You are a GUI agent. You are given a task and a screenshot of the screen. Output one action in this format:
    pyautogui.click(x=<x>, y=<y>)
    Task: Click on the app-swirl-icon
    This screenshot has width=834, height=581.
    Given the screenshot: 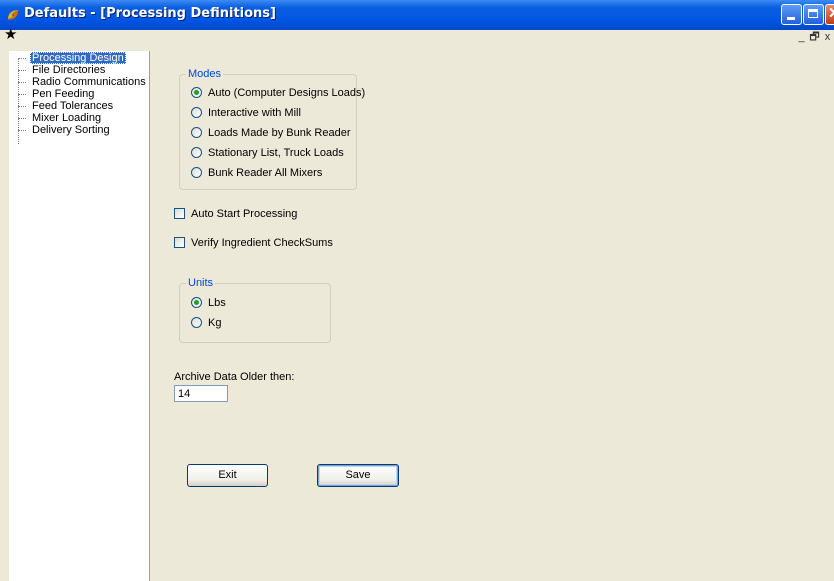 What is the action you would take?
    pyautogui.click(x=13, y=15)
    